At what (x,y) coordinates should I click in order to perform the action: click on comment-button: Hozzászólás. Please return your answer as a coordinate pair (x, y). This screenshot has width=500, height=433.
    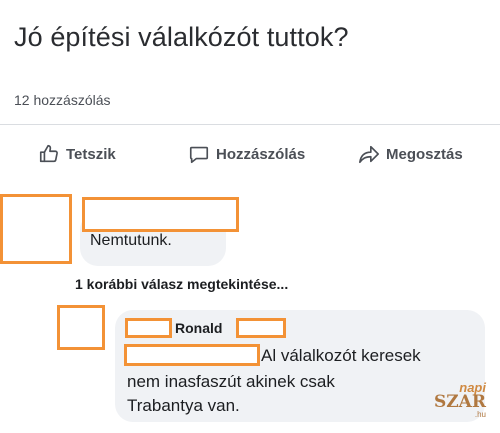
    Looking at the image, I should click on (246, 154).